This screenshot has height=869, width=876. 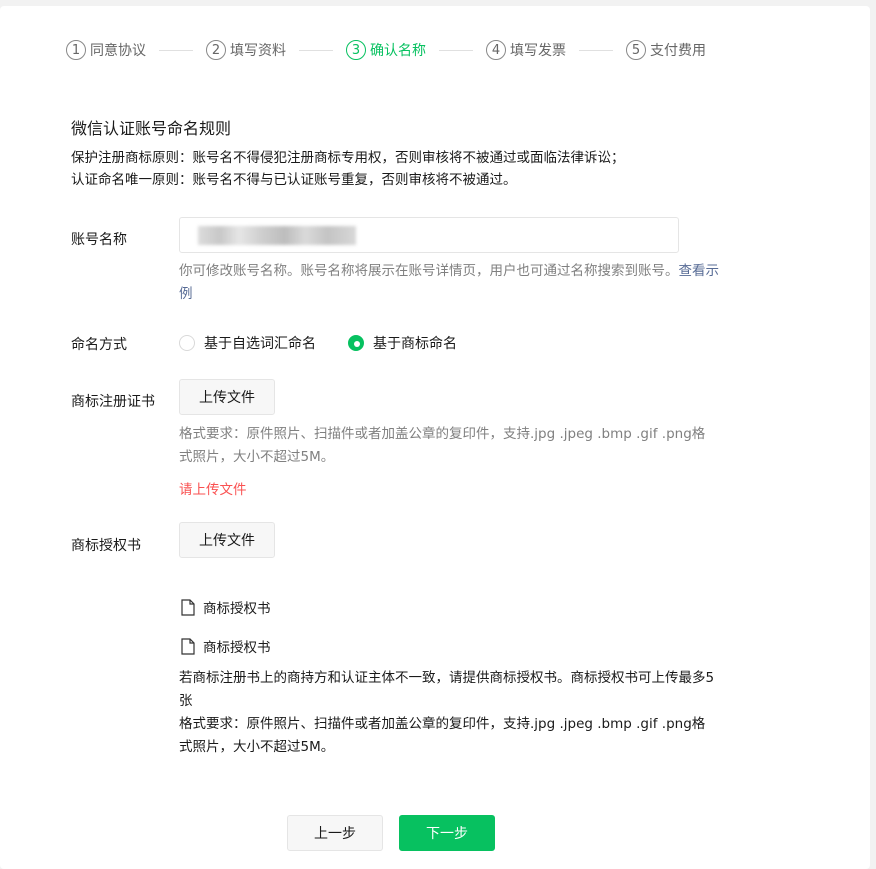 I want to click on trademark-cert-label: 商标注册证书, so click(x=113, y=402).